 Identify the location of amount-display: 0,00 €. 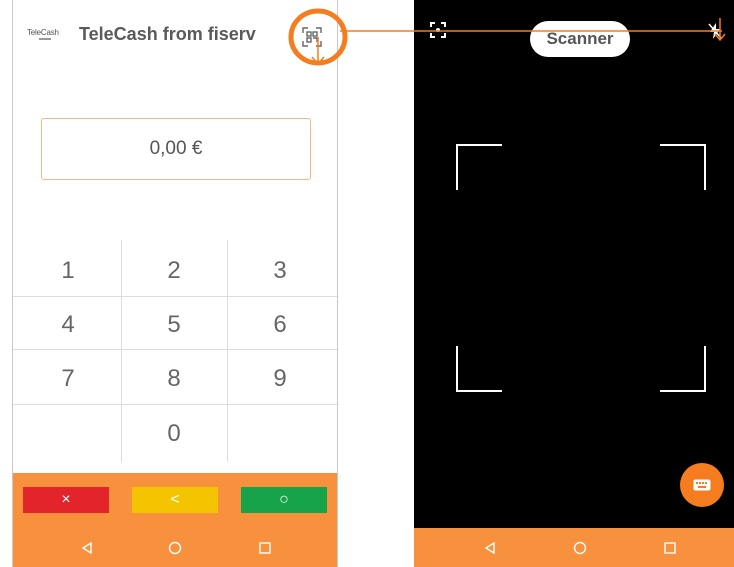
(176, 149).